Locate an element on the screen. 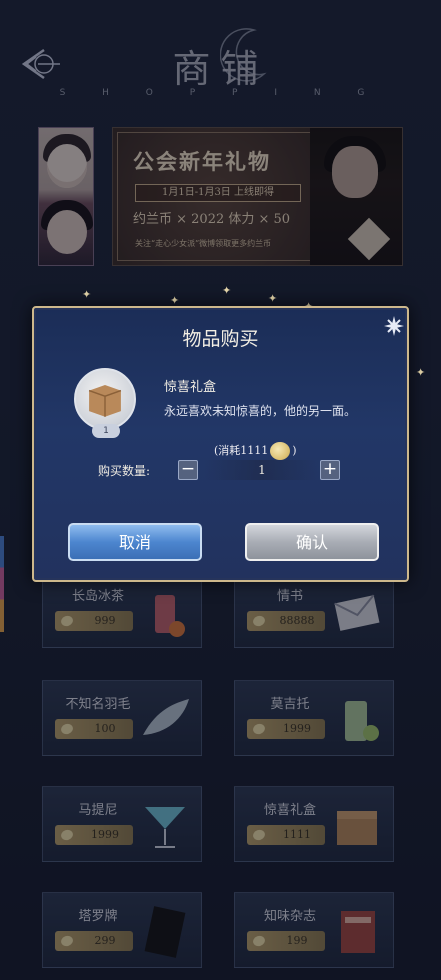  cost-suffix: ) is located at coordinates (294, 450).